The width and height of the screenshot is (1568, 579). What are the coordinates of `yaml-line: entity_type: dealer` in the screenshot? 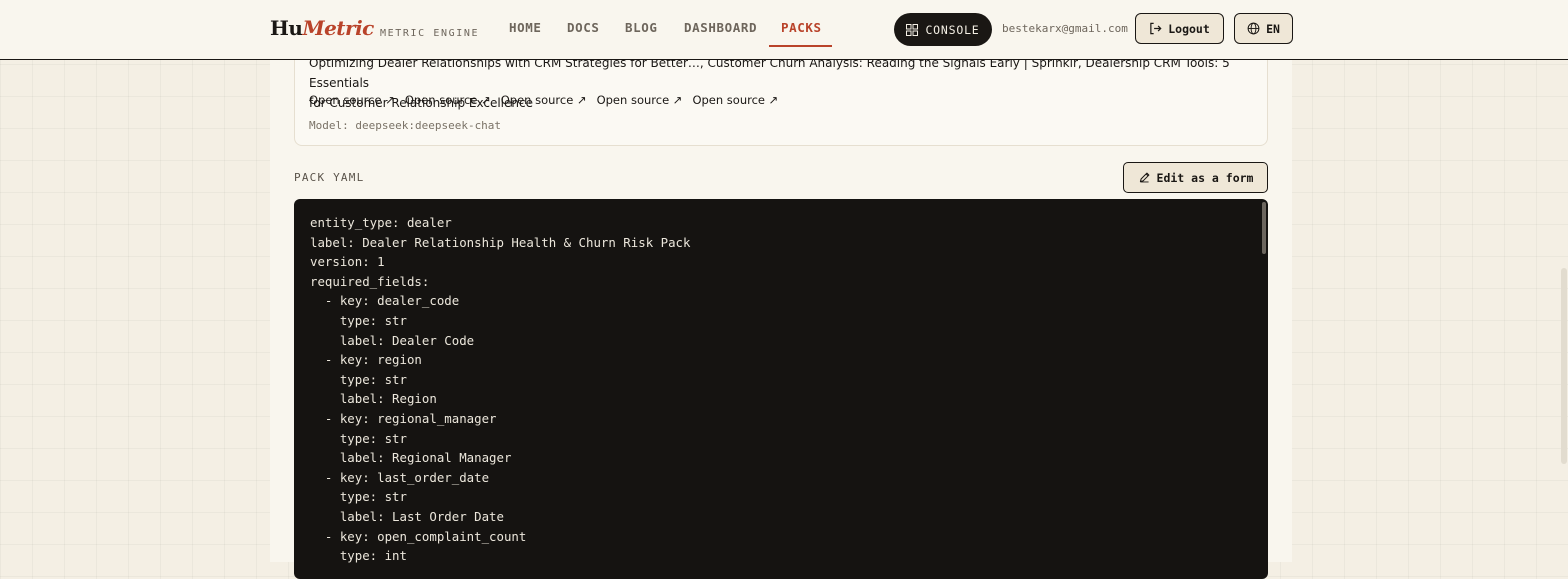 It's located at (381, 222).